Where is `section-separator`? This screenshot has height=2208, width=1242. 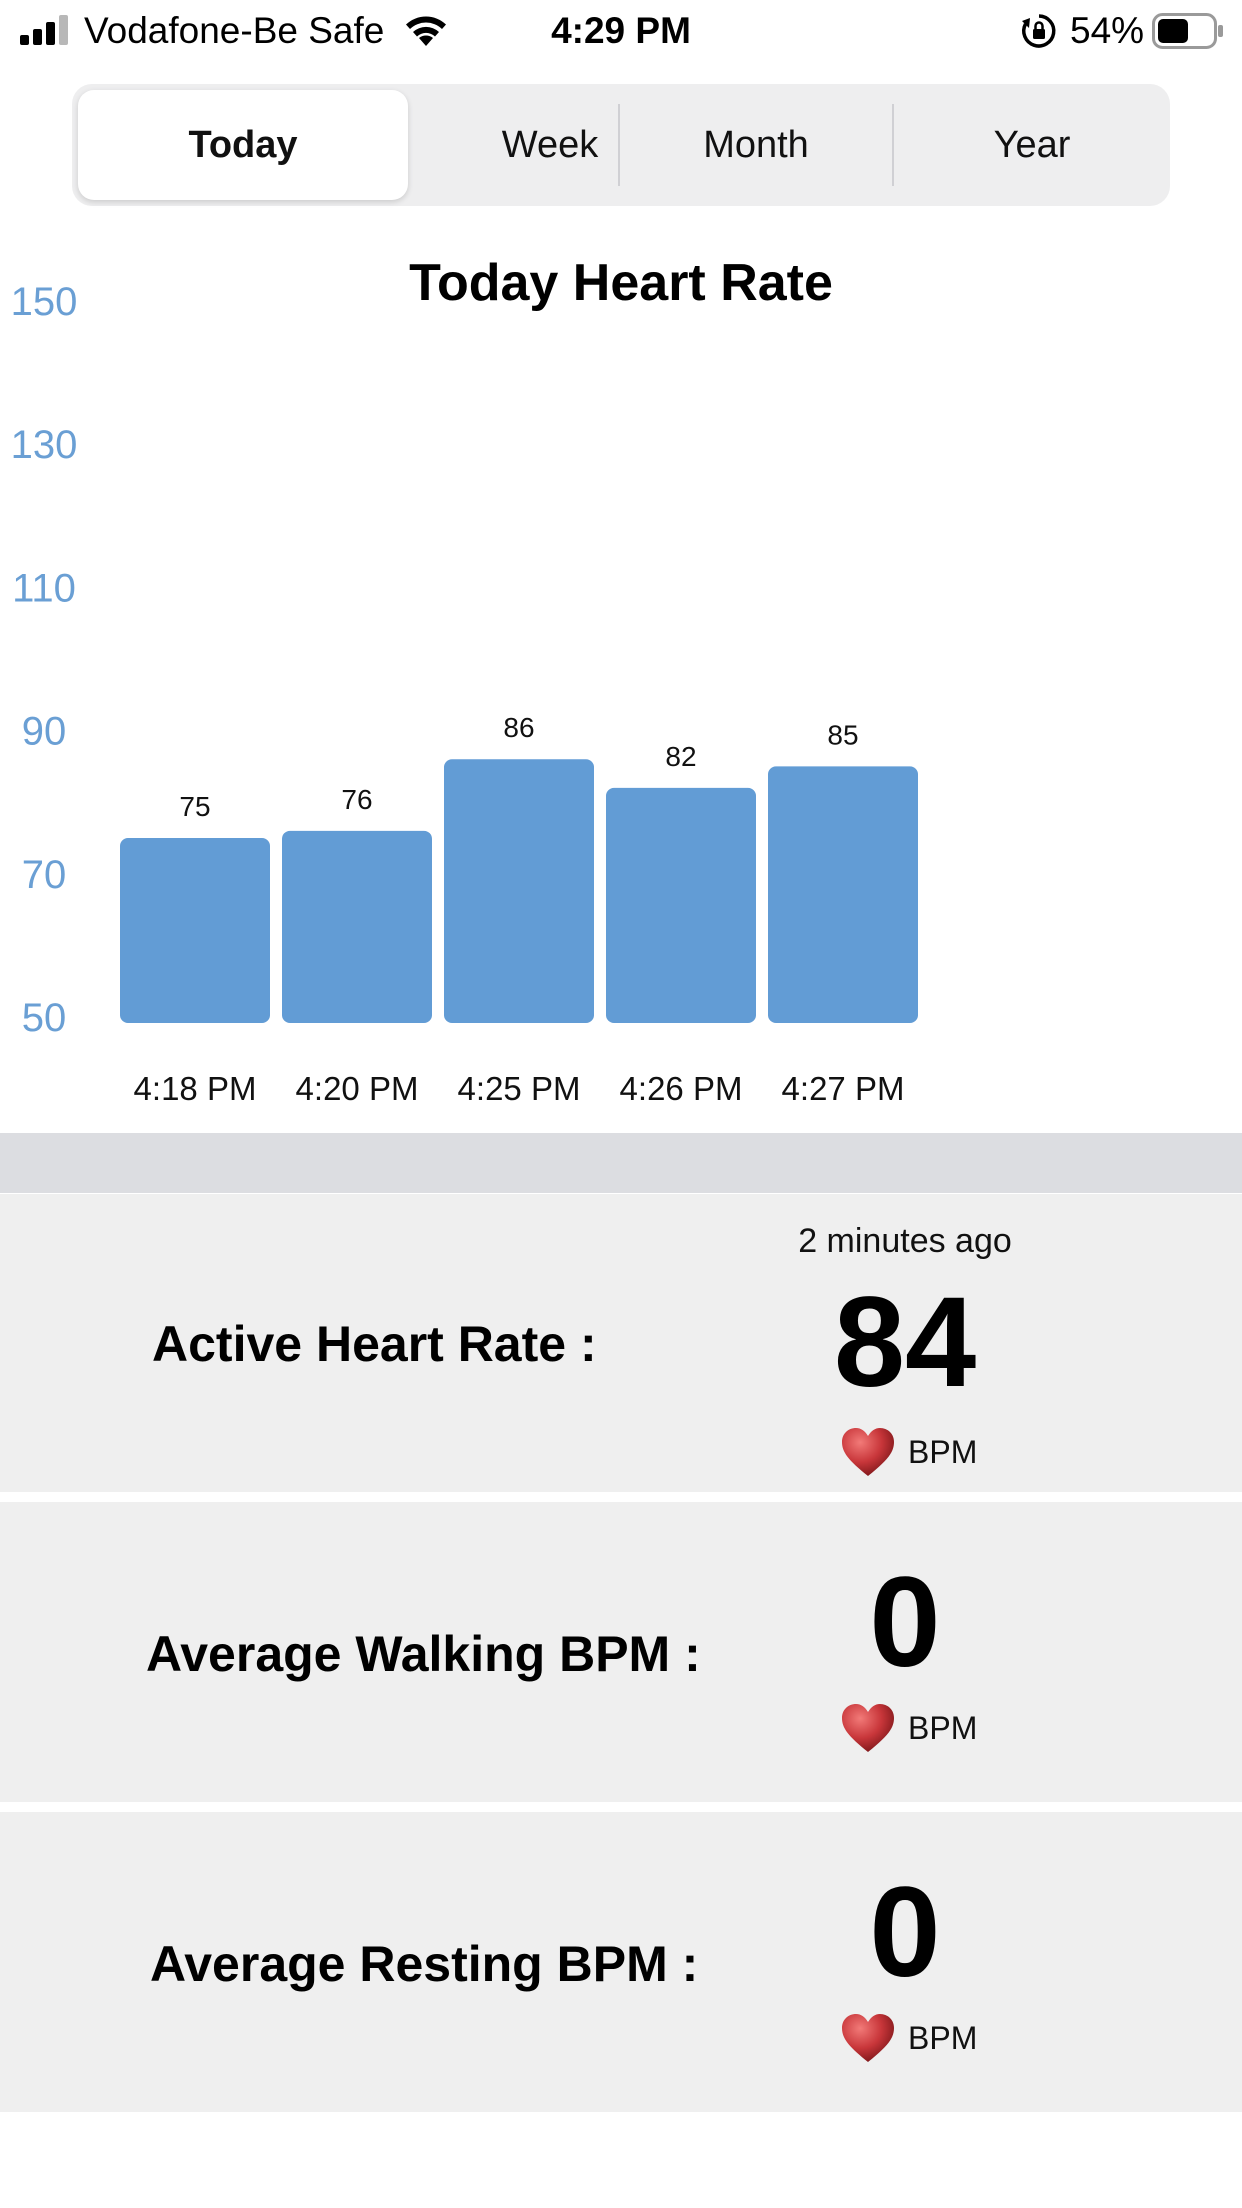
section-separator is located at coordinates (621, 1163).